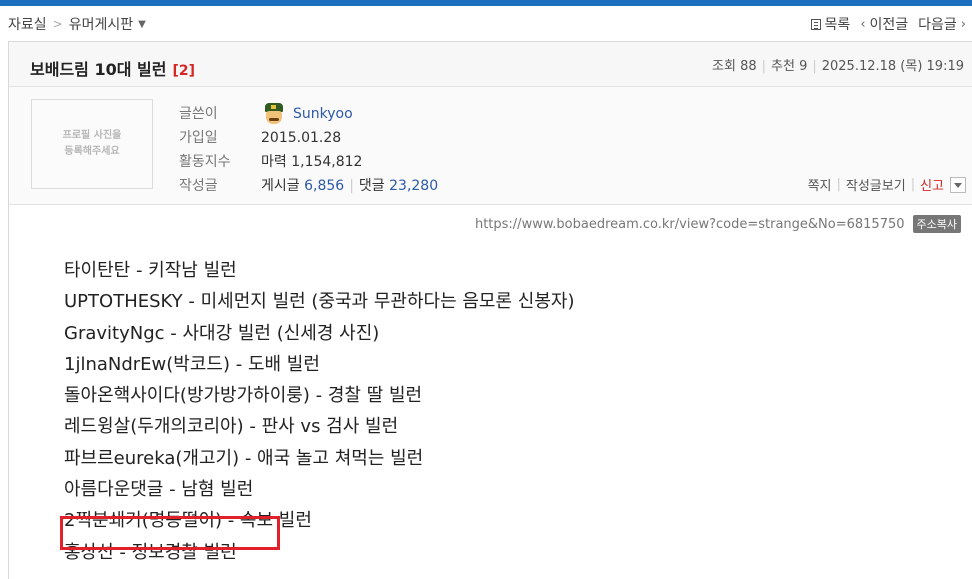 The image size is (972, 579). Describe the element at coordinates (170, 533) in the screenshot. I see `highlight-annotation-box` at that location.